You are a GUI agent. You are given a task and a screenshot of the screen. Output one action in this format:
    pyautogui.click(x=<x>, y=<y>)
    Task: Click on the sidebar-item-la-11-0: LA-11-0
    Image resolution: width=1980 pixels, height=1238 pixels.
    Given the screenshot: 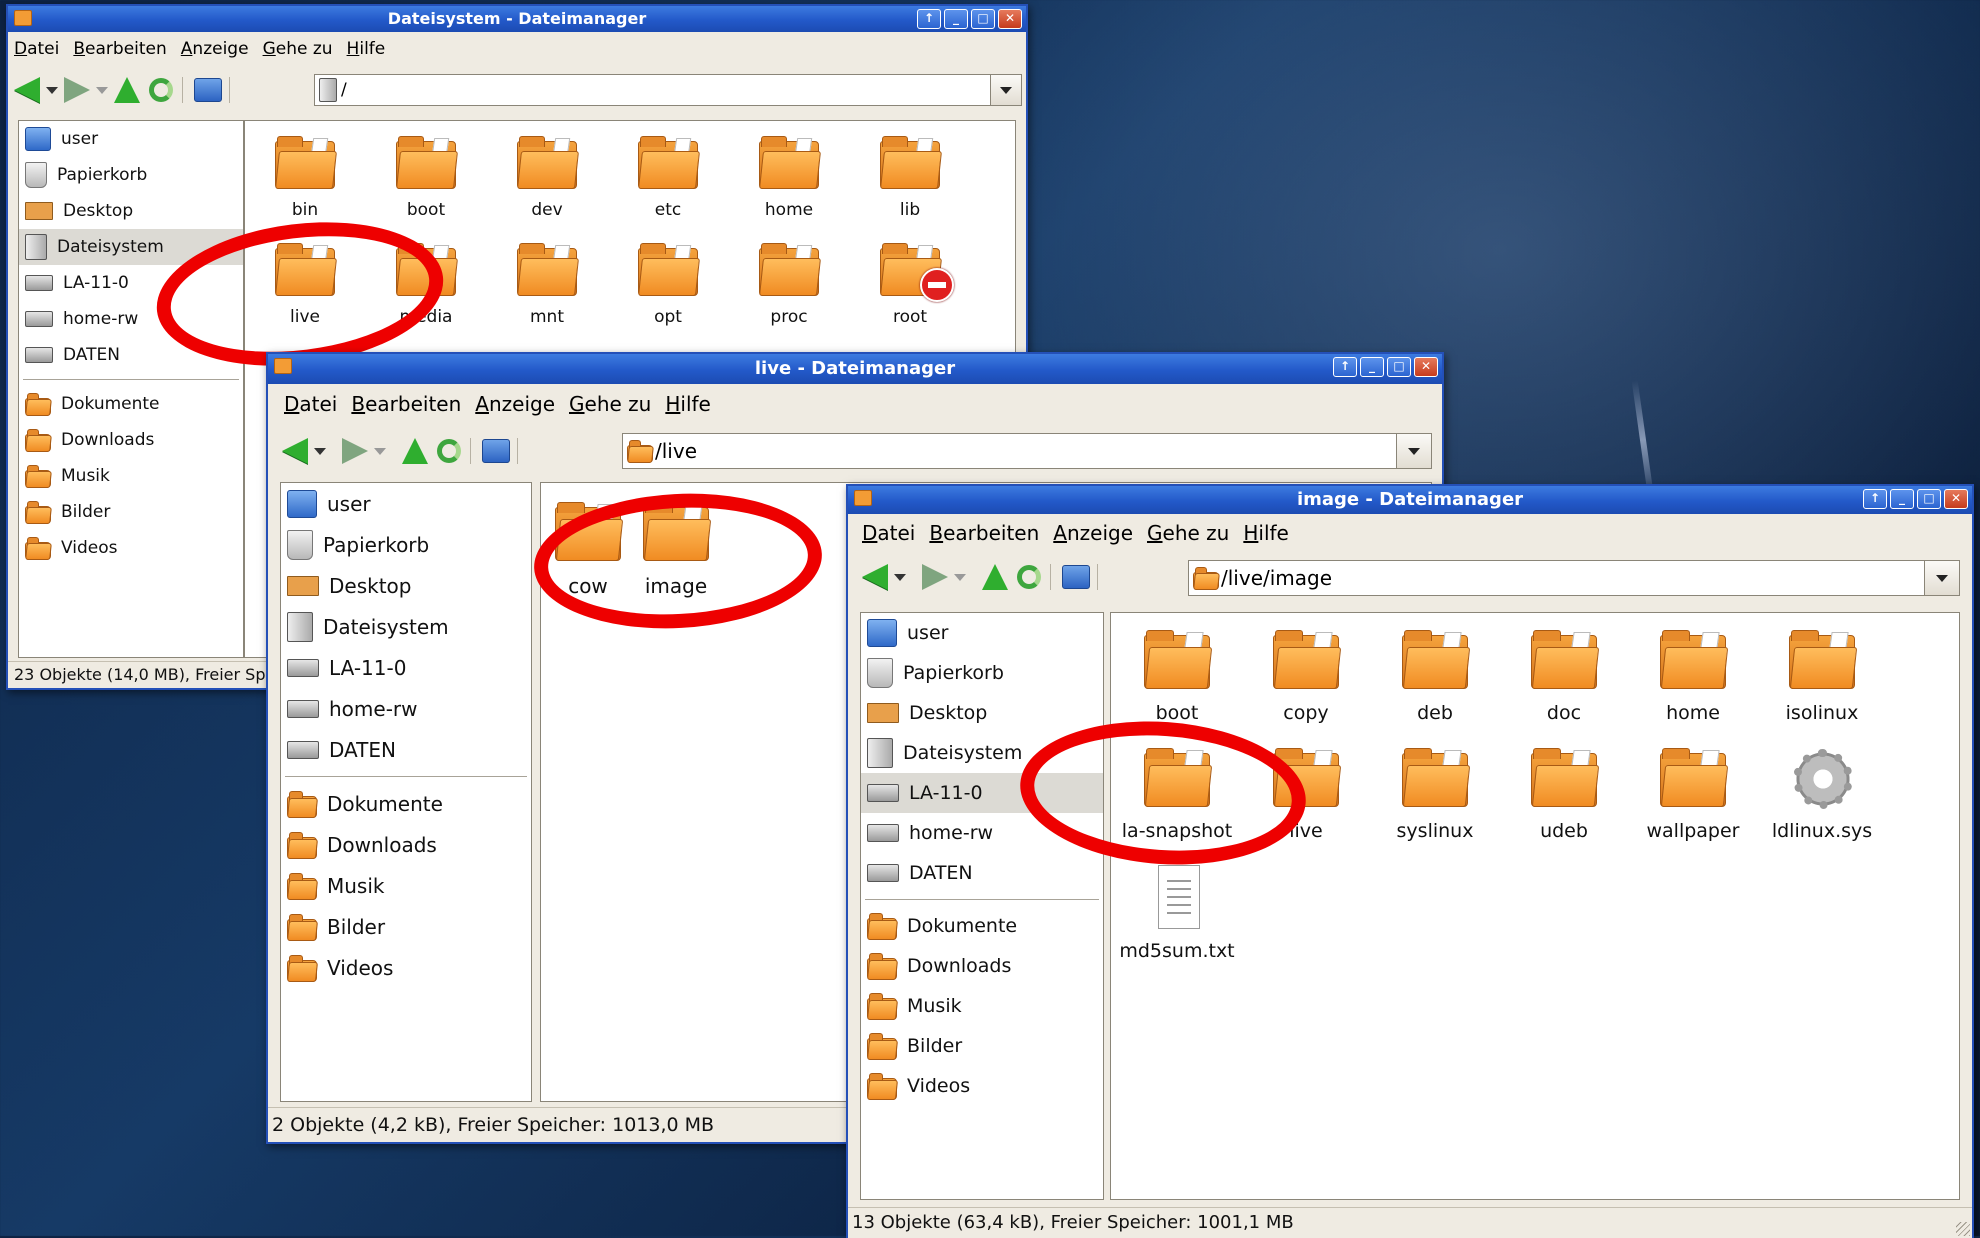 What is the action you would take?
    pyautogui.click(x=406, y=667)
    